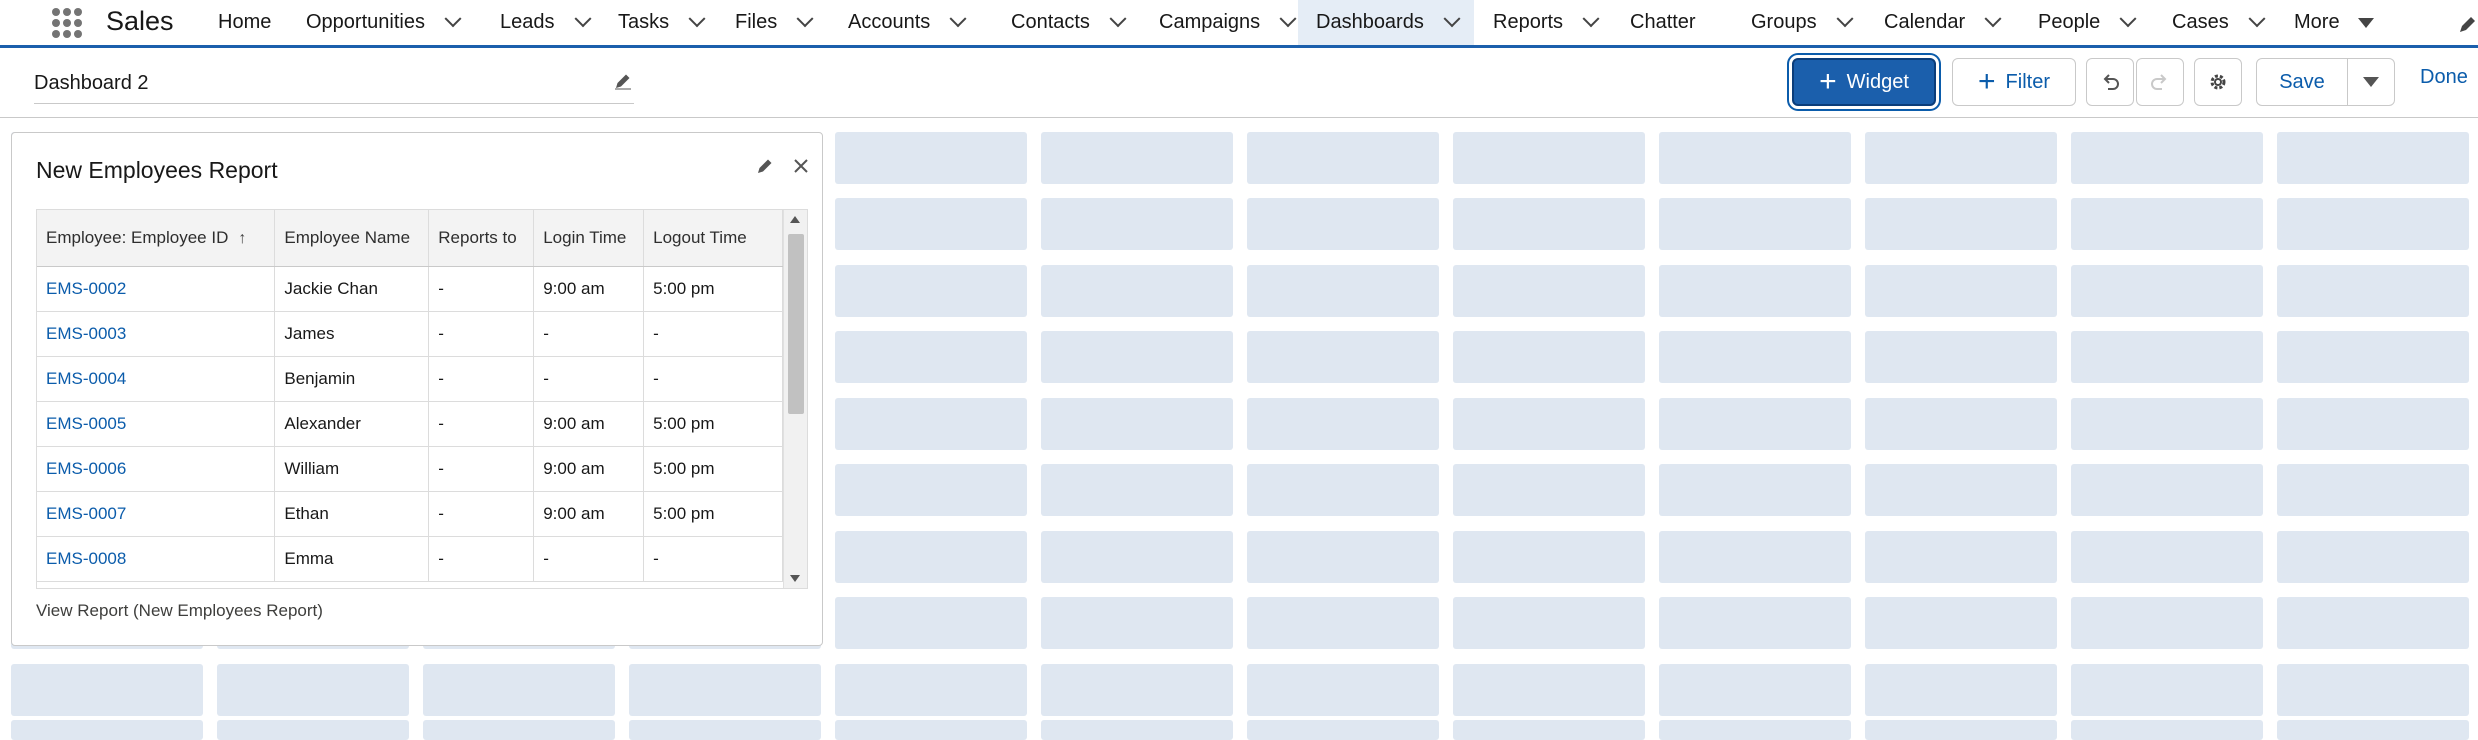  Describe the element at coordinates (796, 324) in the screenshot. I see `scroll-thumb` at that location.